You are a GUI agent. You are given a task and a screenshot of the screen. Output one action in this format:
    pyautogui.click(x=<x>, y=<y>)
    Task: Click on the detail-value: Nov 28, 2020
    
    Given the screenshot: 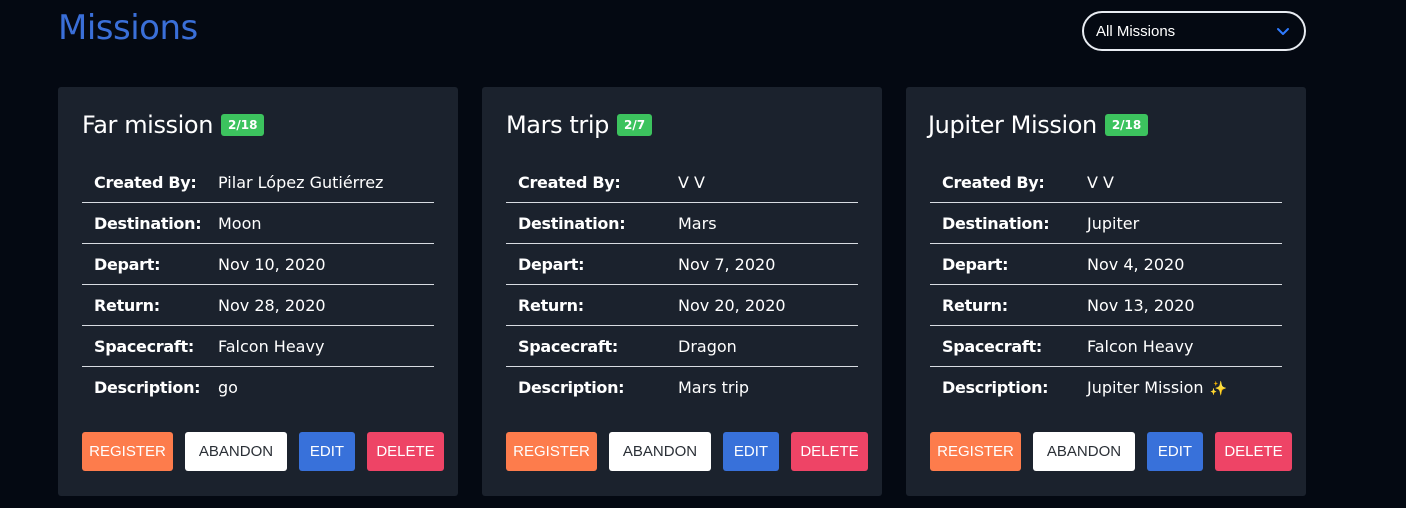 What is the action you would take?
    pyautogui.click(x=326, y=305)
    